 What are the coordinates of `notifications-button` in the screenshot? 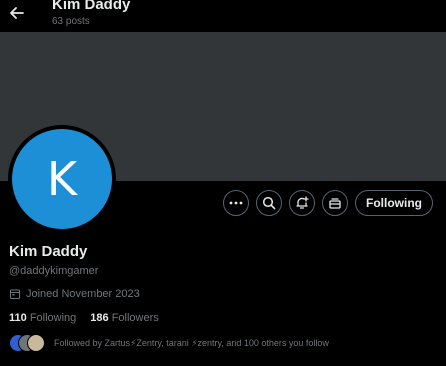 It's located at (302, 203).